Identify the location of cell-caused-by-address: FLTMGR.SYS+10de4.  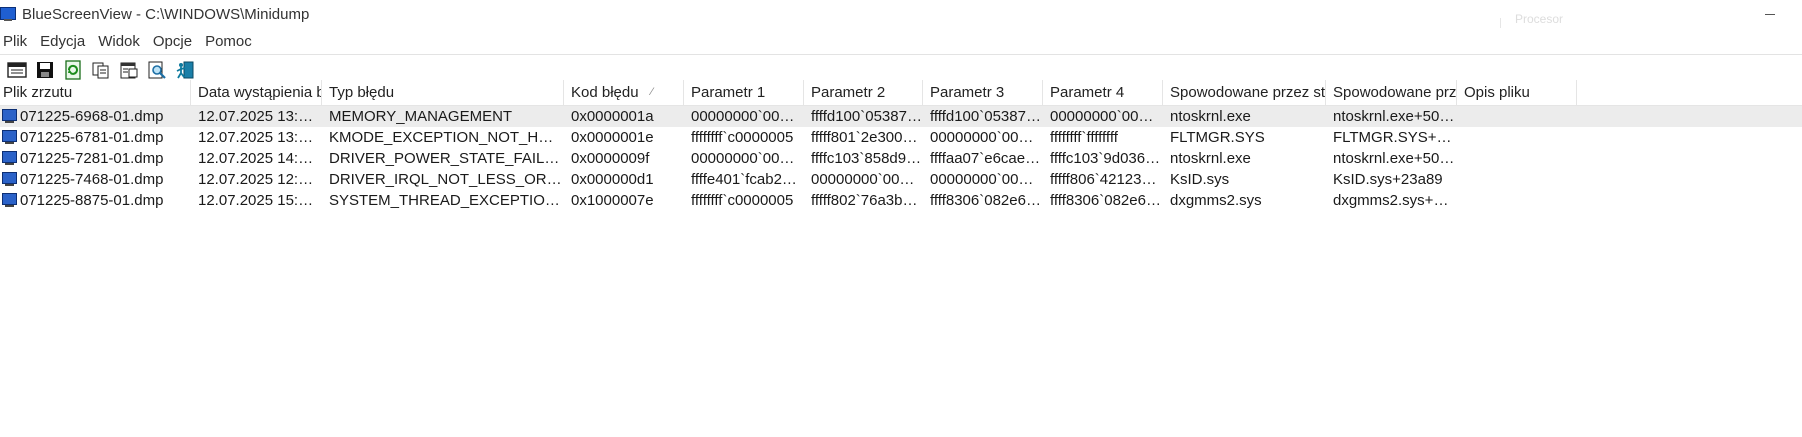
(1394, 137).